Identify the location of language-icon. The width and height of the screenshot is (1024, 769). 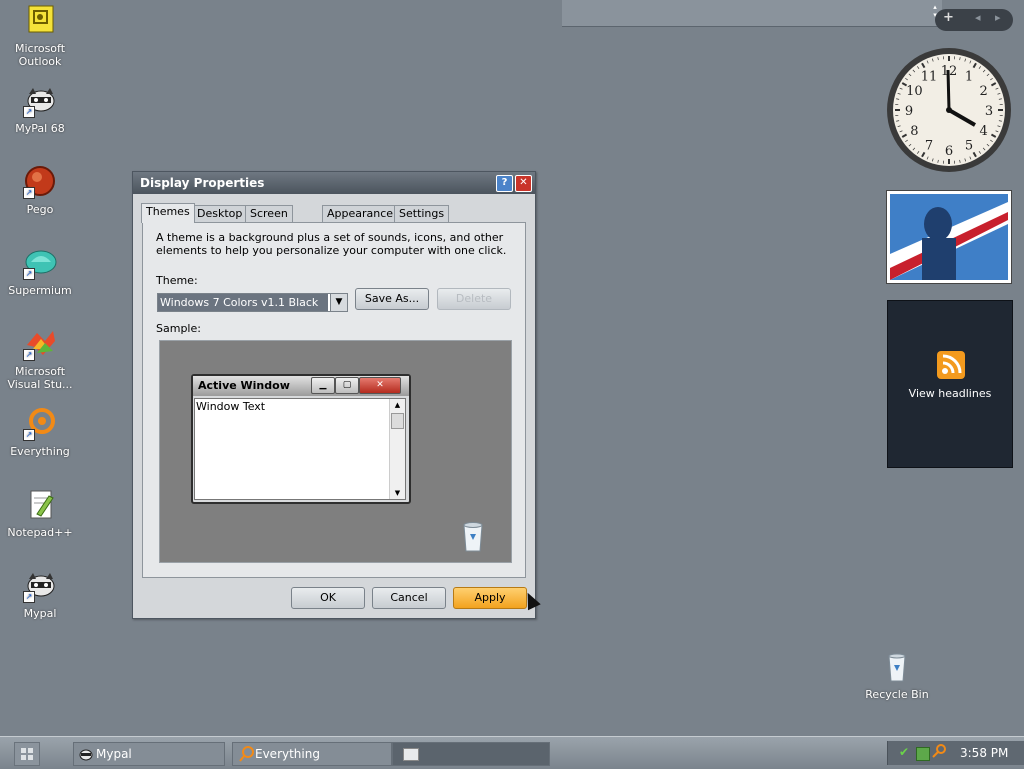
(923, 754).